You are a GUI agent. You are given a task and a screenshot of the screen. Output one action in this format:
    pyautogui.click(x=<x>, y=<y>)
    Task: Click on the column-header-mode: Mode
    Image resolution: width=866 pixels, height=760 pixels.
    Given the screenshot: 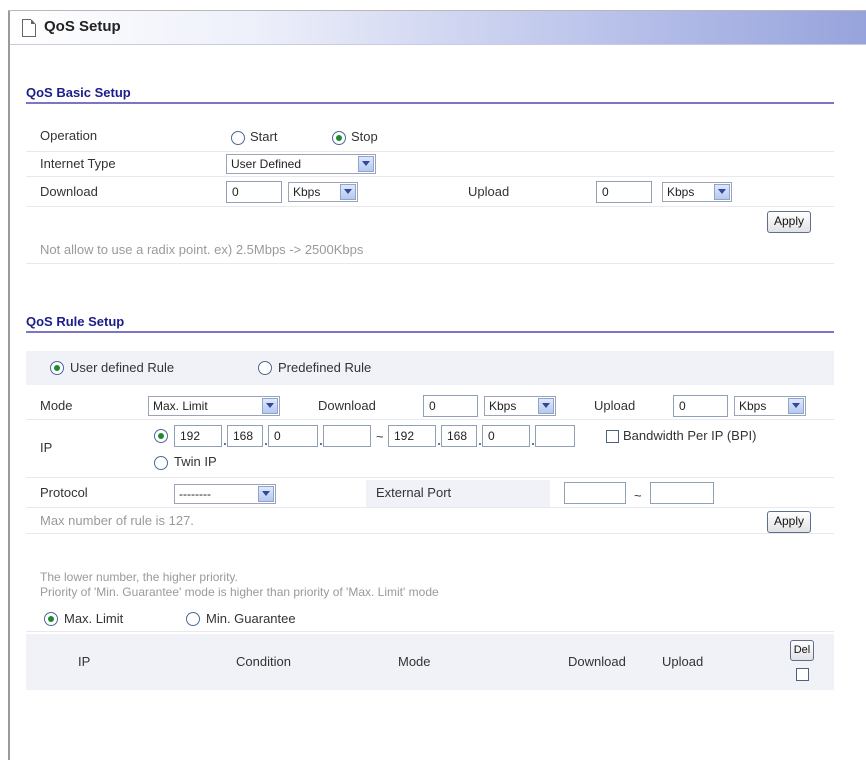 What is the action you would take?
    pyautogui.click(x=414, y=661)
    